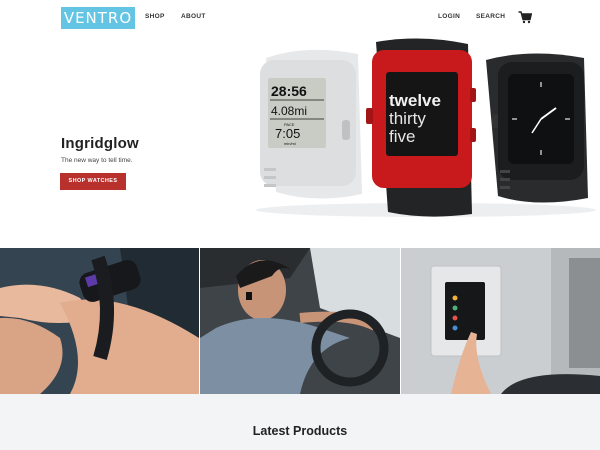 The height and width of the screenshot is (450, 600). Describe the element at coordinates (407, 118) in the screenshot. I see `red-watch-line2: thirty` at that location.